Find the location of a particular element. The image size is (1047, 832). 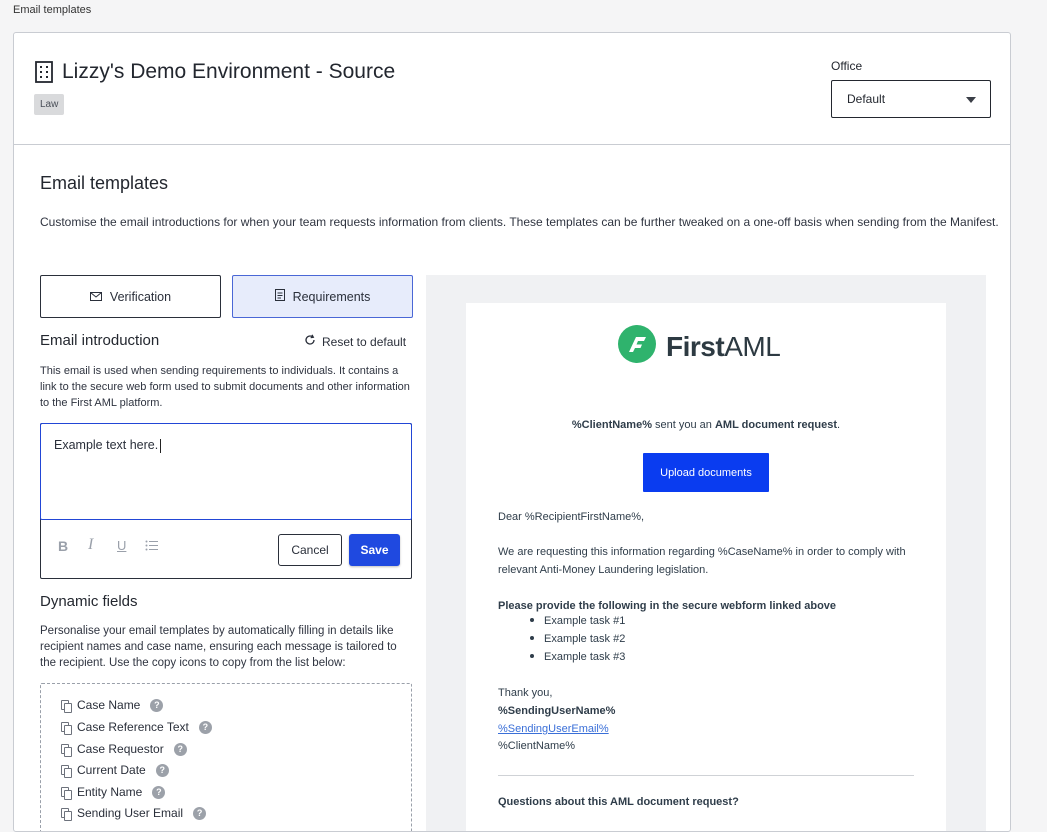

dynamic-field-label: Sending User Email is located at coordinates (130, 813).